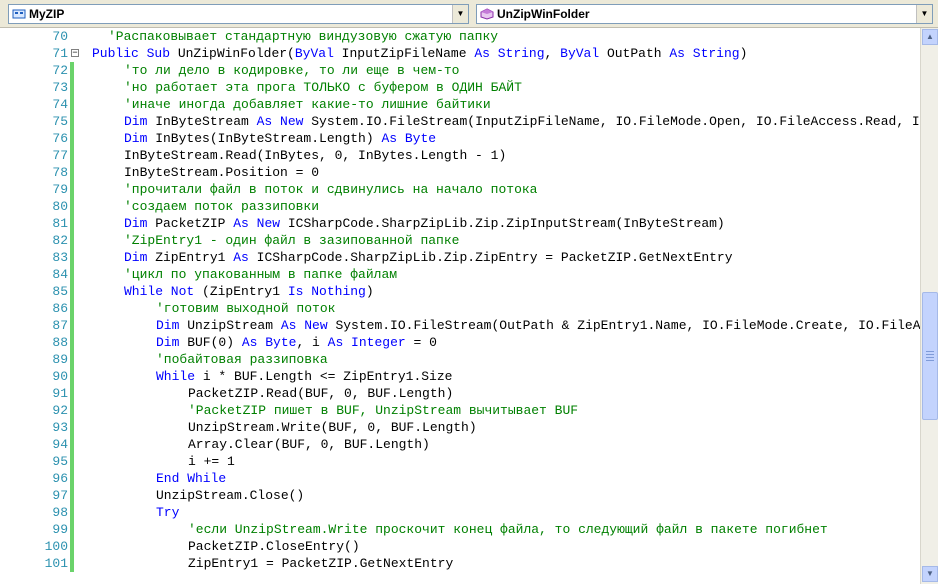 The image size is (938, 584). What do you see at coordinates (60, 53) in the screenshot?
I see `line-number: 71` at bounding box center [60, 53].